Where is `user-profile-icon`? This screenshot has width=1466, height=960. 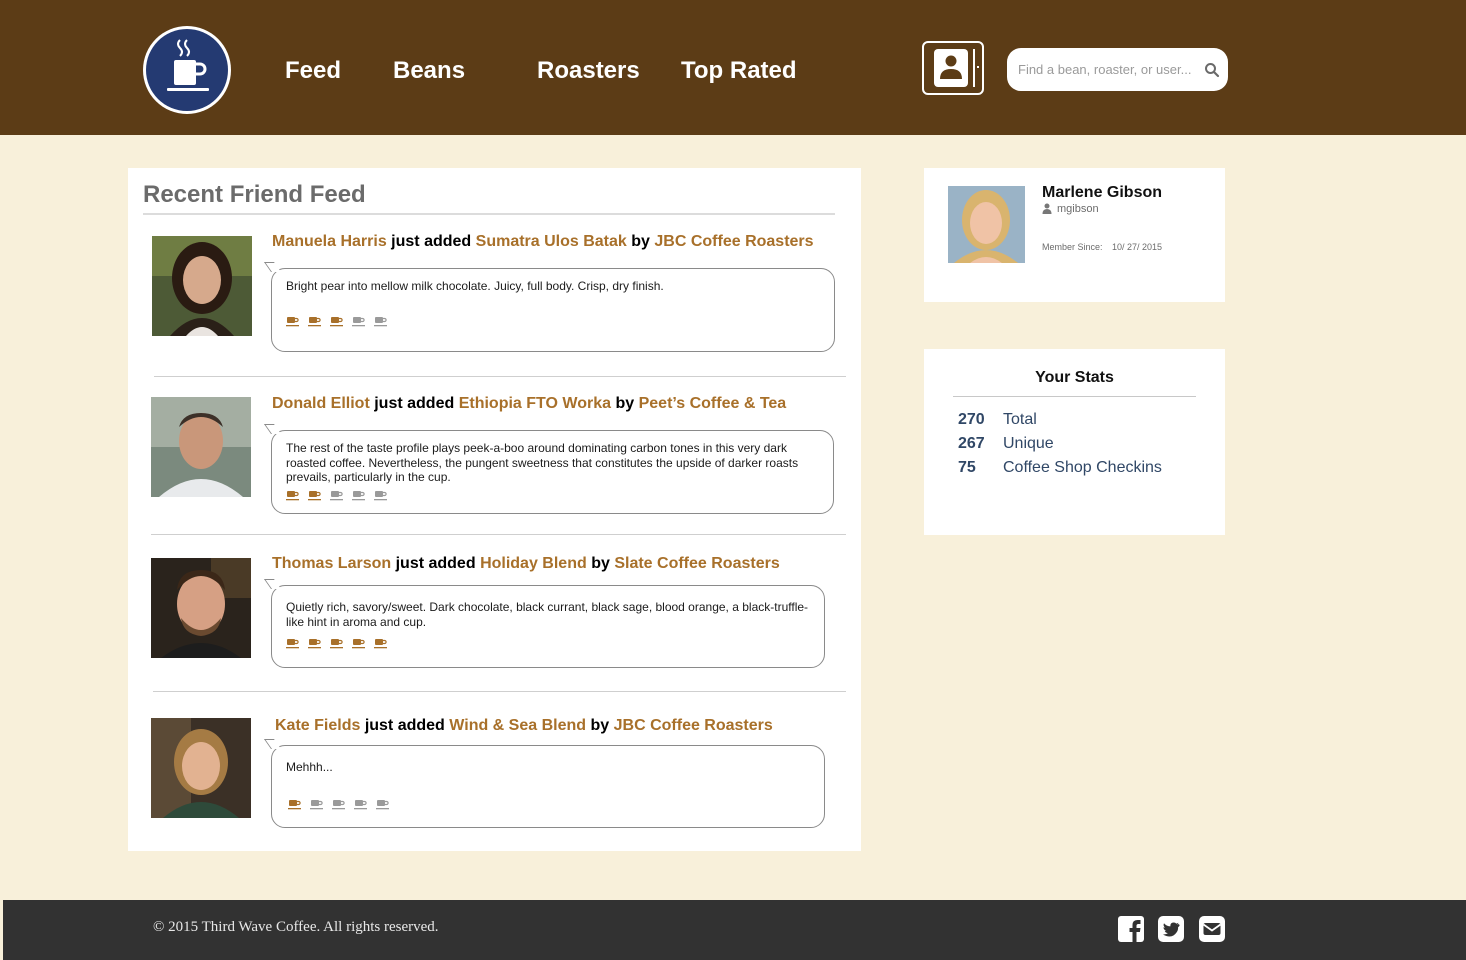
user-profile-icon is located at coordinates (956, 68).